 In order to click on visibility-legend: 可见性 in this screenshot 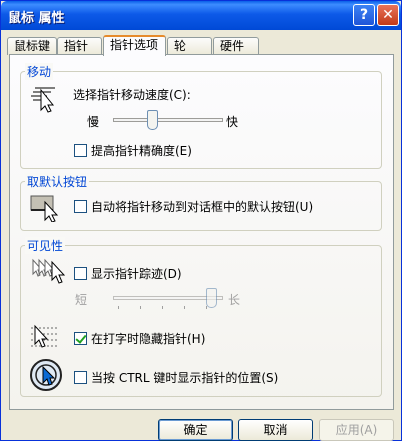, I will do `click(45, 245)`.